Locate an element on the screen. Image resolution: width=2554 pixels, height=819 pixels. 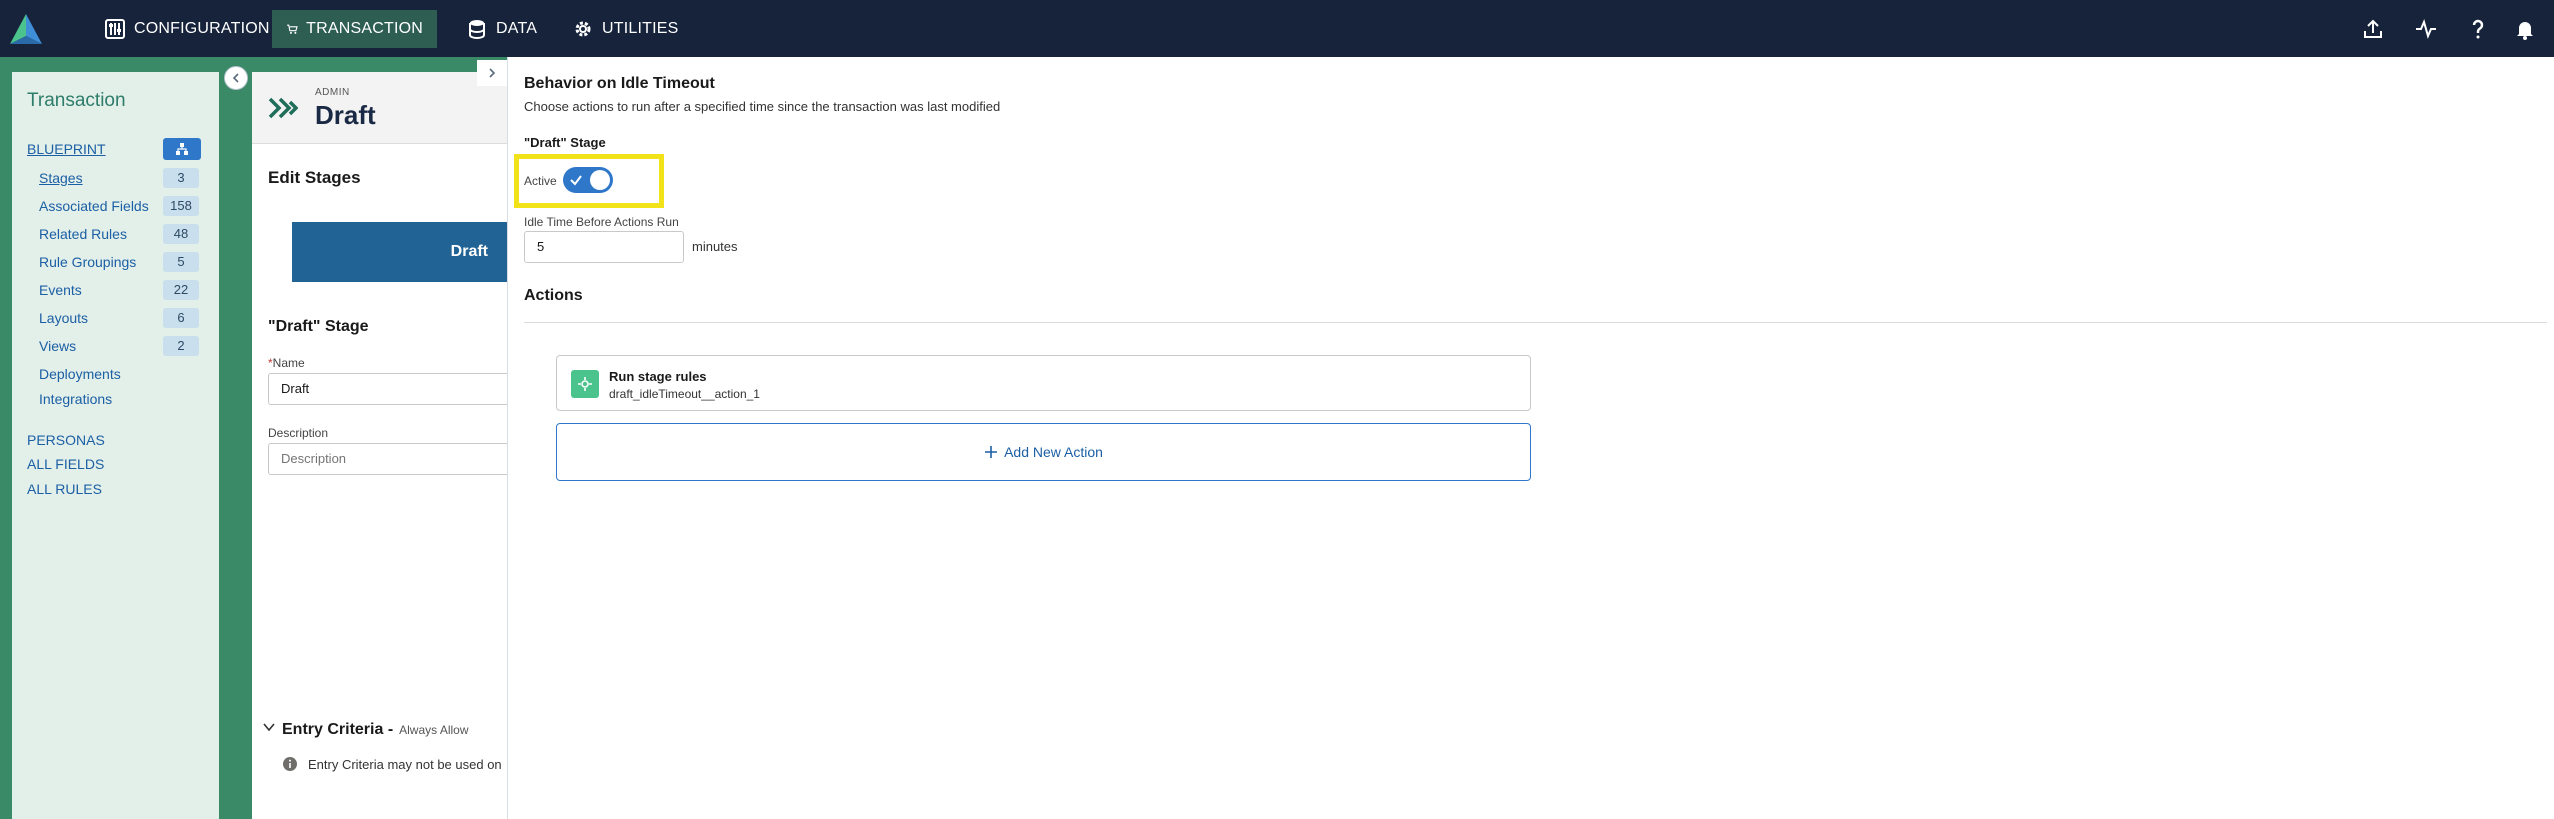
toggle-knob is located at coordinates (600, 180).